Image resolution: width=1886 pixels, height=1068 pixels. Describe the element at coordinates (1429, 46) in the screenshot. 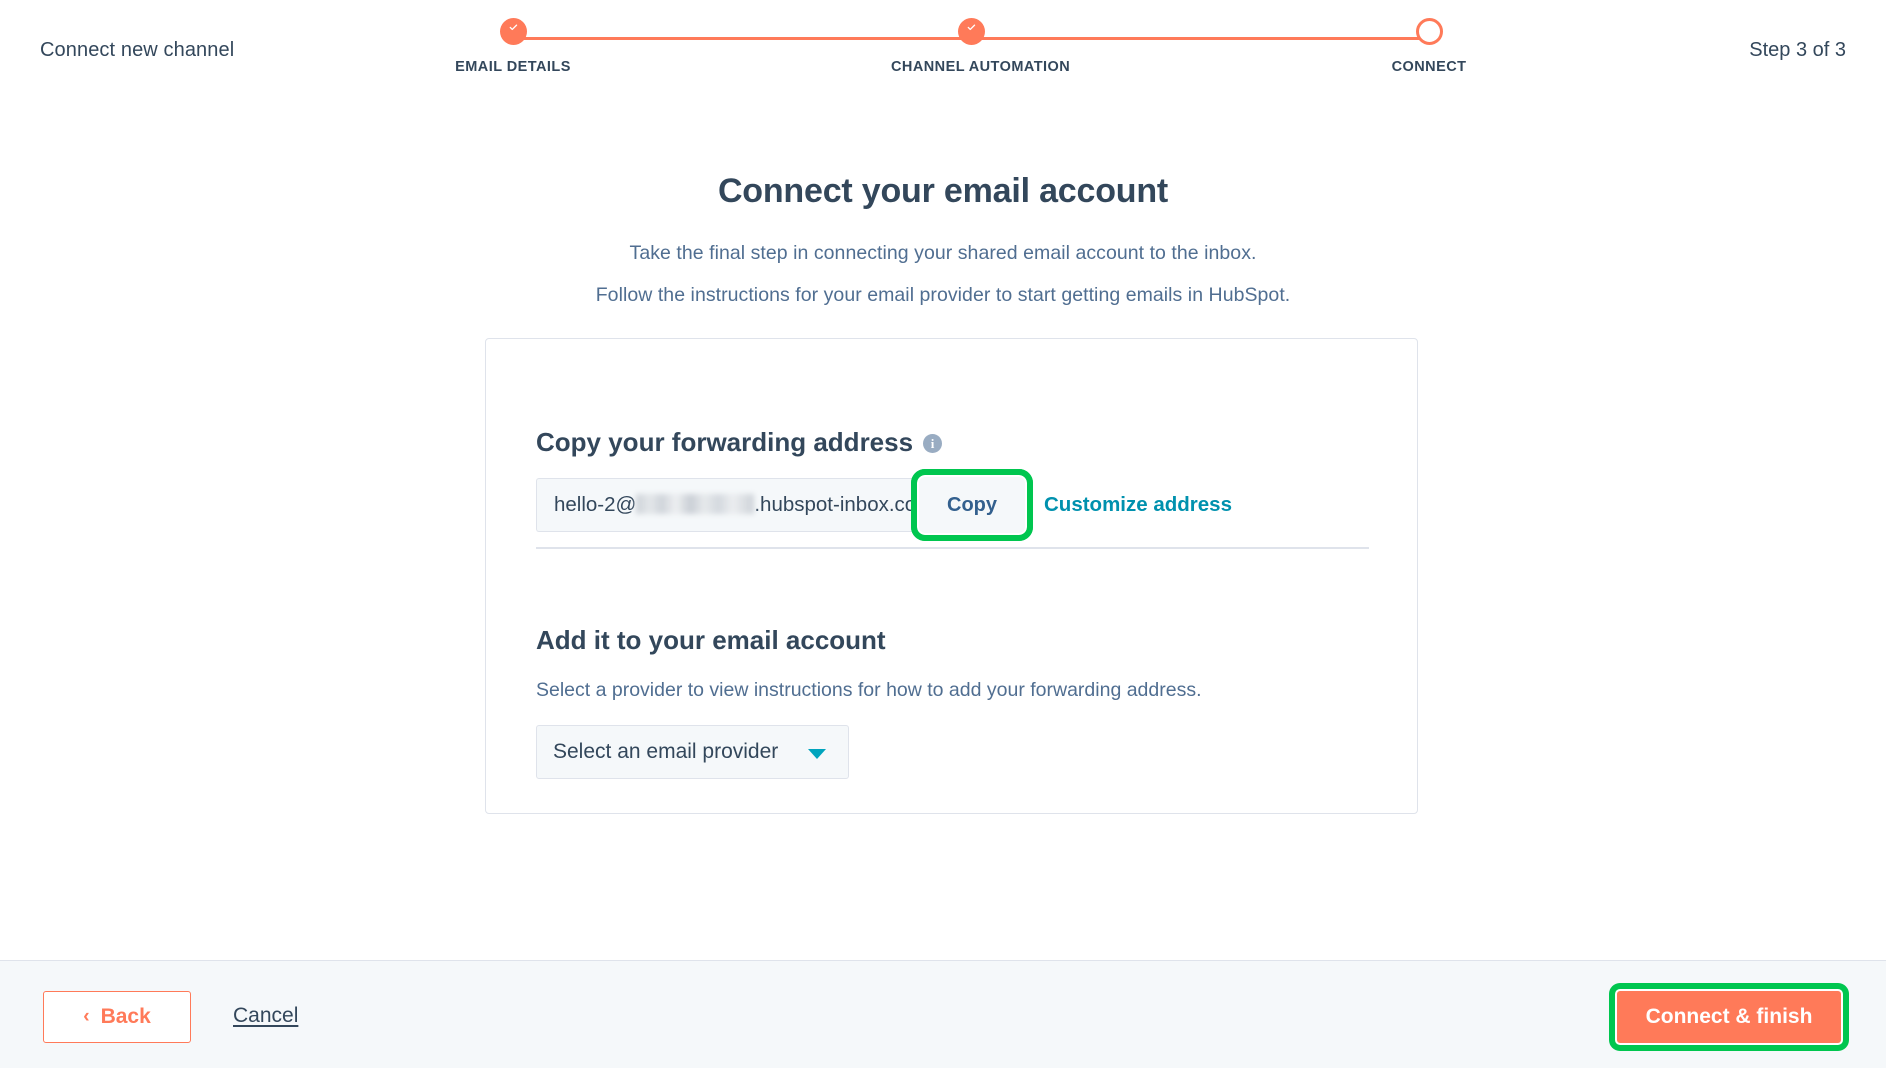

I see `step-connect: CONNECT` at that location.